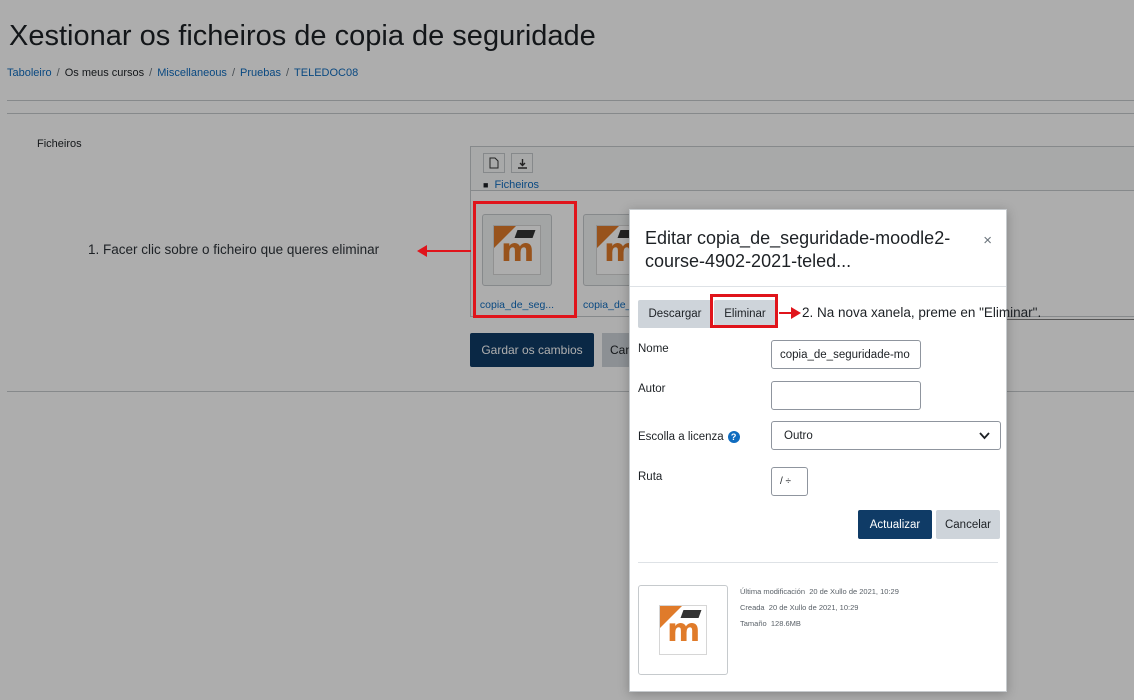 Image resolution: width=1134 pixels, height=700 pixels. What do you see at coordinates (922, 312) in the screenshot?
I see `annotation-step2: 2. Na nova xanela, preme en "Eliminar".` at bounding box center [922, 312].